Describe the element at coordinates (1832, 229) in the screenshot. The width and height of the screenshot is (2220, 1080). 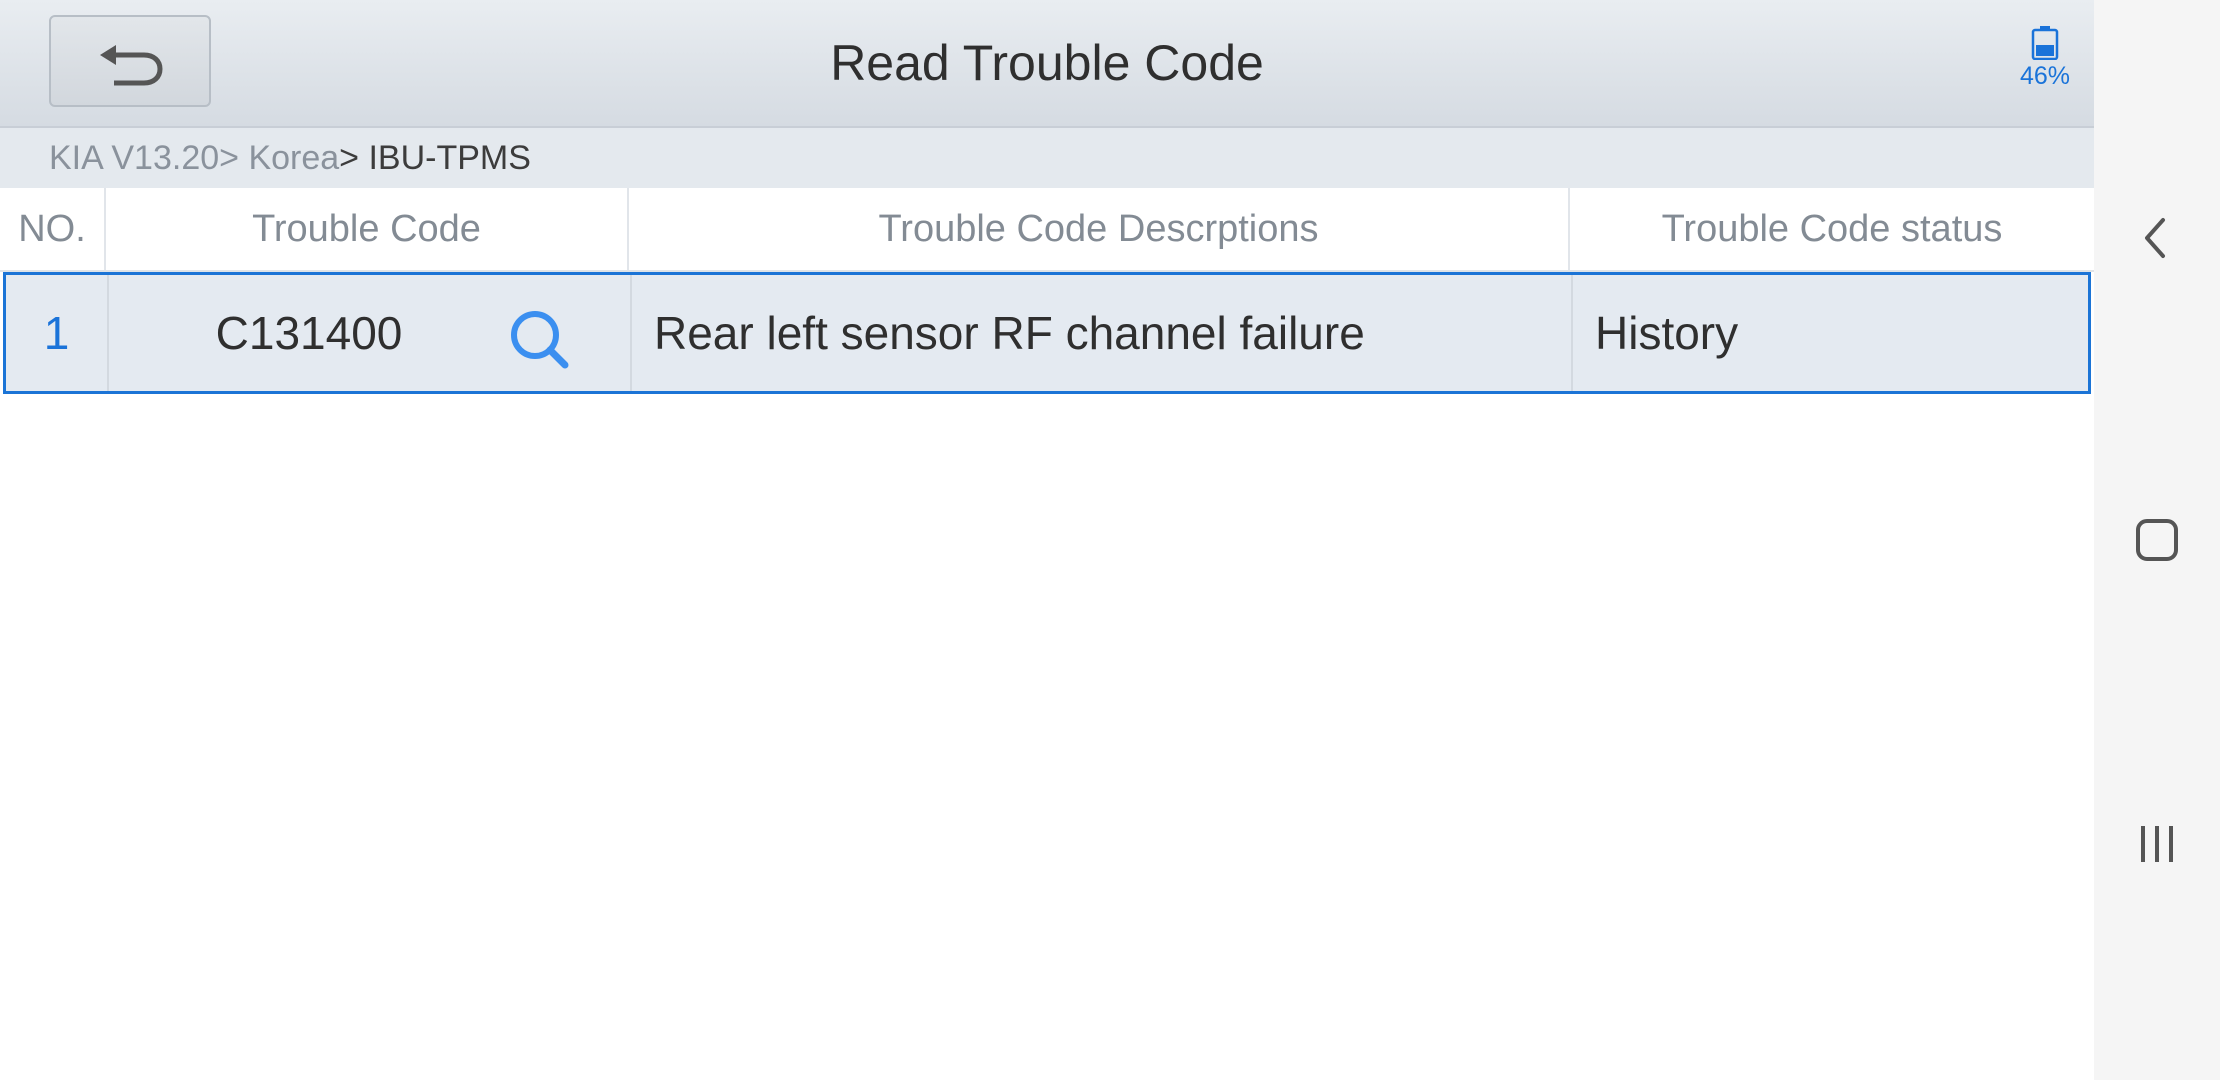
I see `column-header-status: Trouble Code status` at that location.